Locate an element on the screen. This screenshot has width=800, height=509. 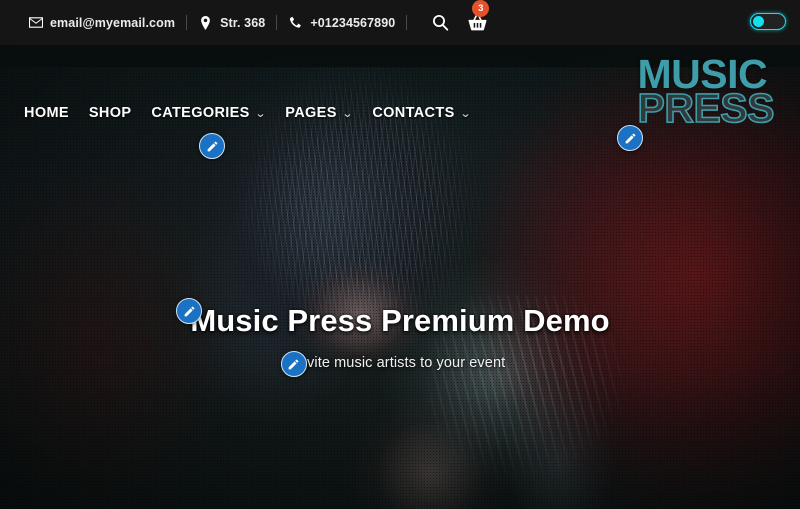
nav-item-home-label: HOME is located at coordinates (46, 113).